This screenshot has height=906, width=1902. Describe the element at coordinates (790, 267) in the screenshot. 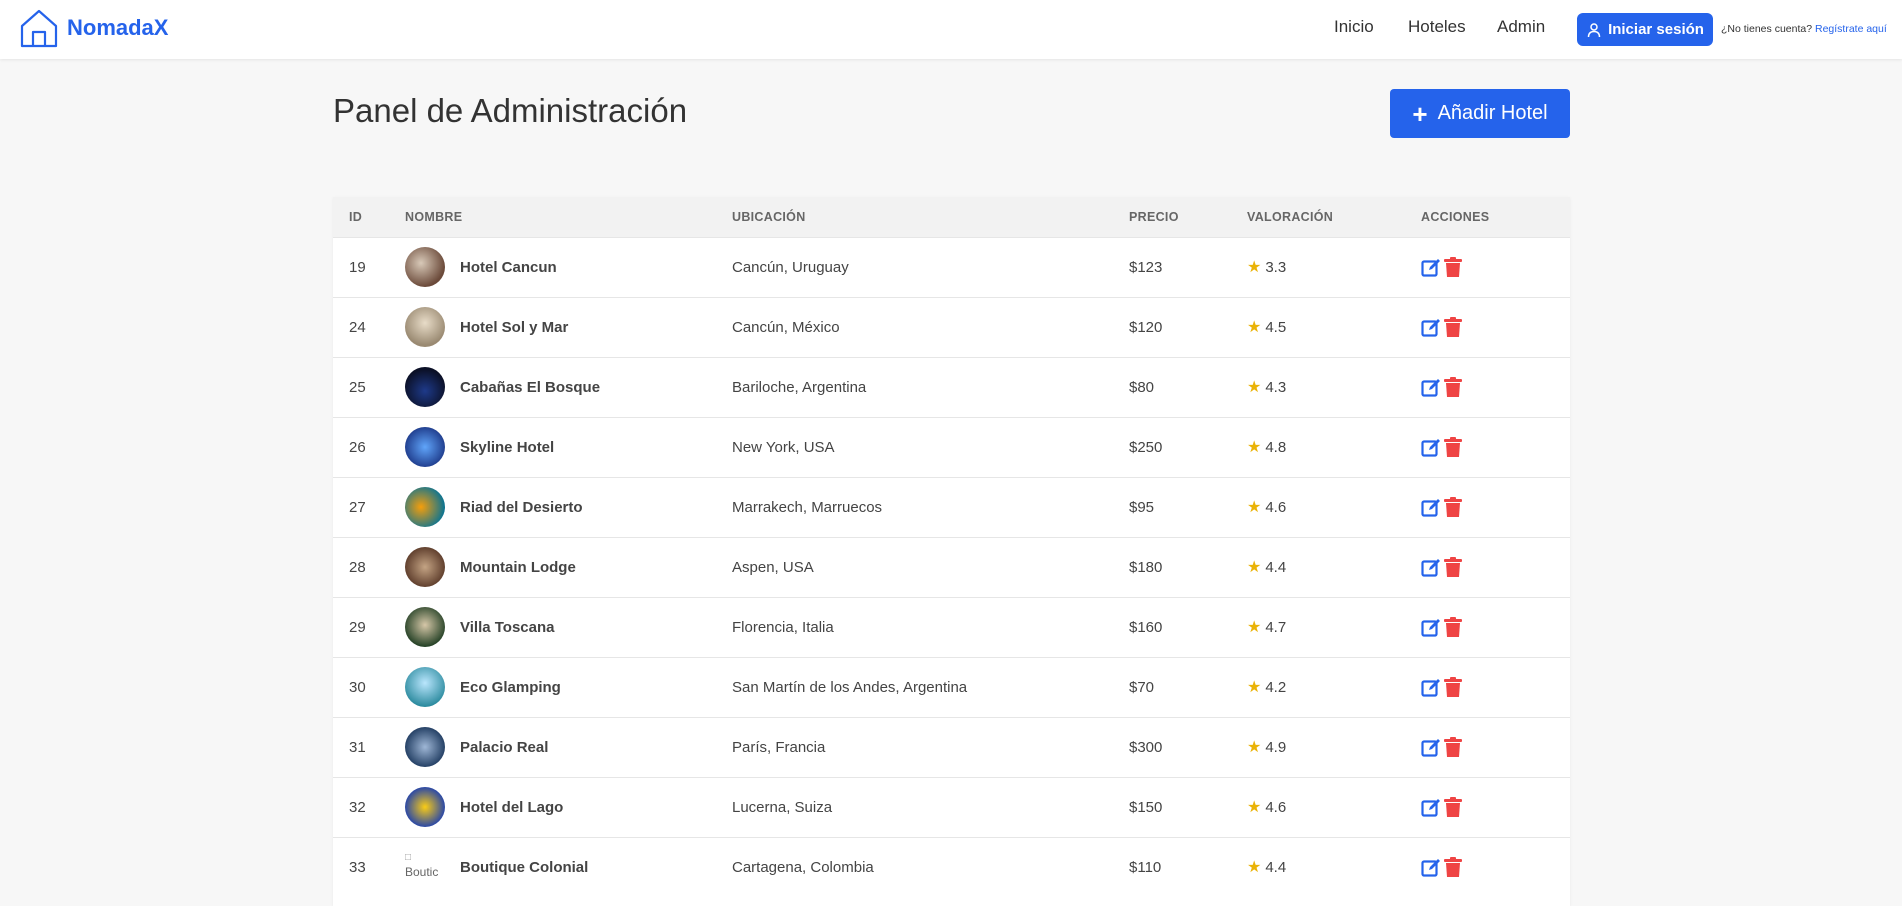

I see `cell-location: Cancún, Uruguay` at that location.